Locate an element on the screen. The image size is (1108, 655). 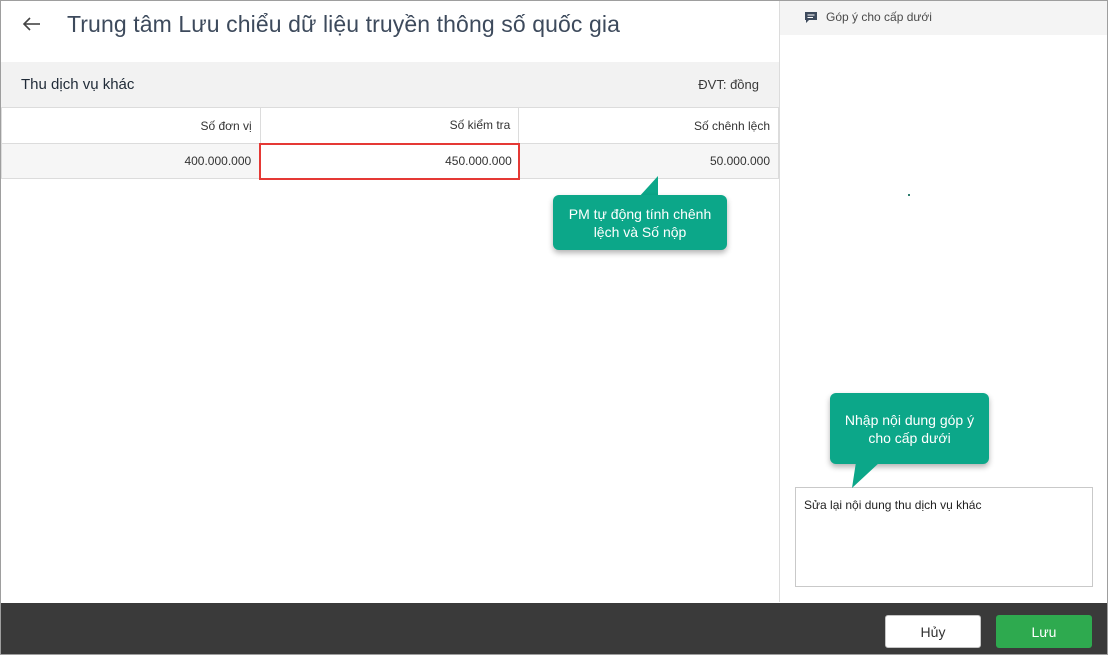
comment-textarea: Sửa lại nội dung thu dịch vụ khác is located at coordinates (944, 537).